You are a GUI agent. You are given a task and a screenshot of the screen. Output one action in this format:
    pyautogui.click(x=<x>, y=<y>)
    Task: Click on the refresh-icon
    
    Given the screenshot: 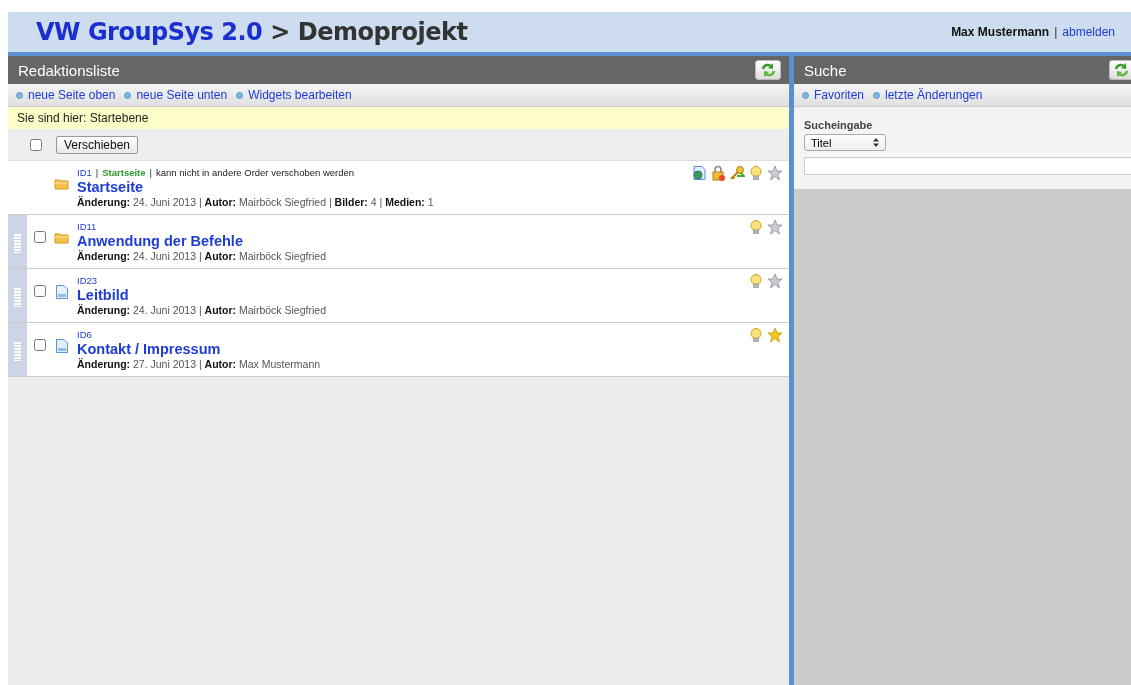 What is the action you would take?
    pyautogui.click(x=768, y=70)
    